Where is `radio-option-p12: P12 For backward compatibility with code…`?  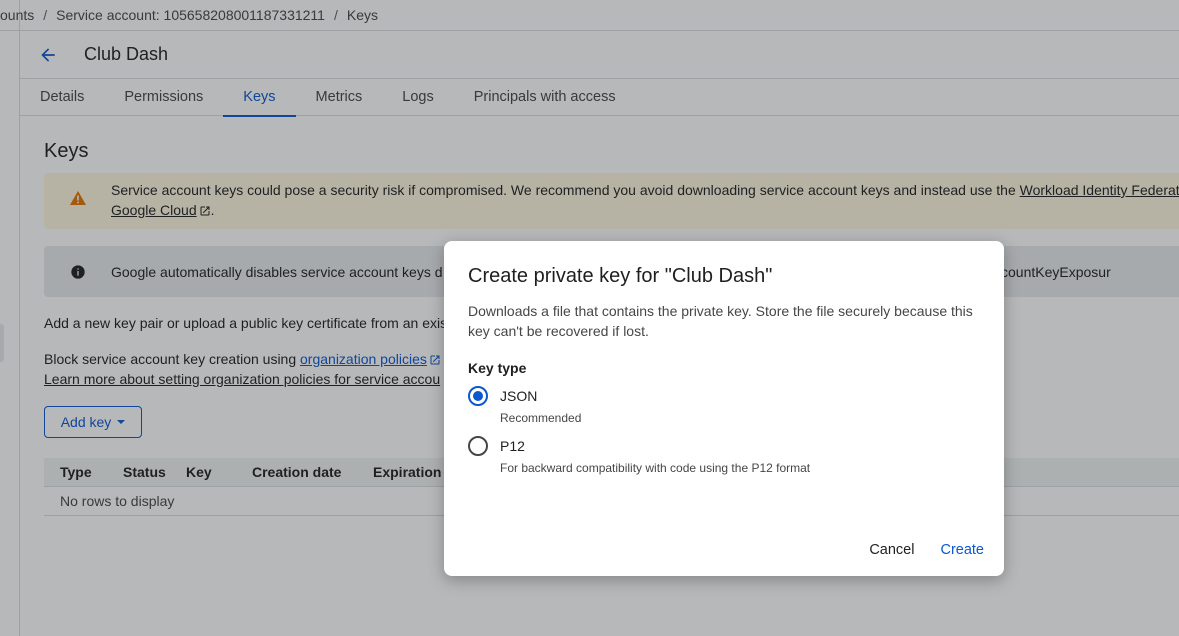
radio-option-p12: P12 For backward compatibility with code… is located at coordinates (639, 456).